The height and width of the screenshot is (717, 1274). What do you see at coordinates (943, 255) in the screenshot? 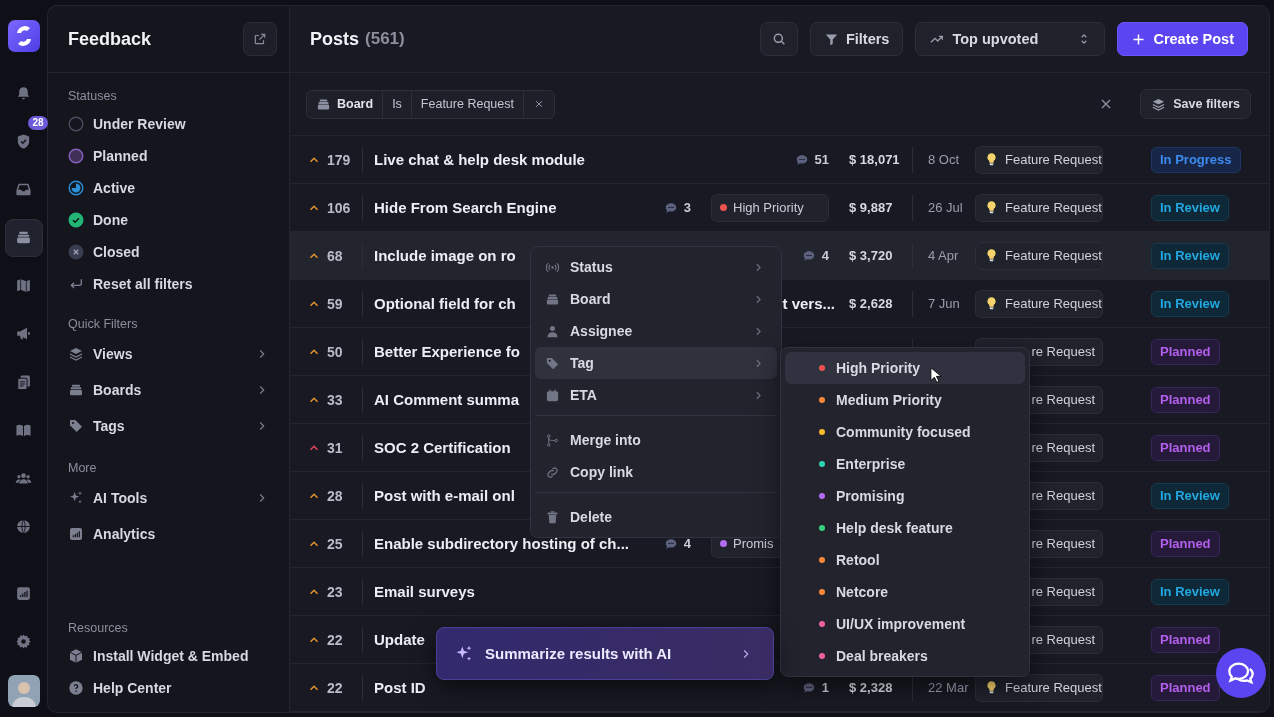
I see `post-date: 4 Apr` at bounding box center [943, 255].